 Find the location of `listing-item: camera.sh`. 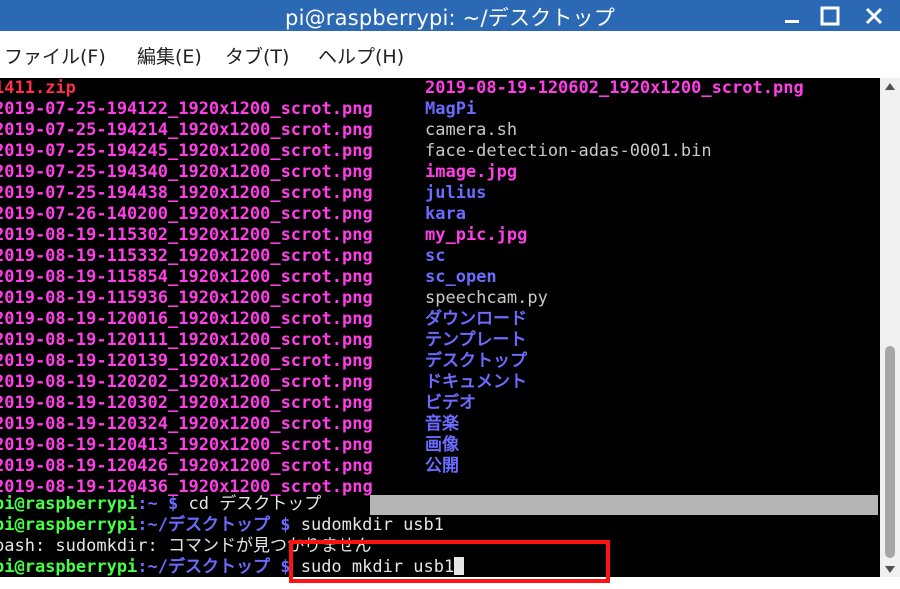

listing-item: camera.sh is located at coordinates (471, 130).